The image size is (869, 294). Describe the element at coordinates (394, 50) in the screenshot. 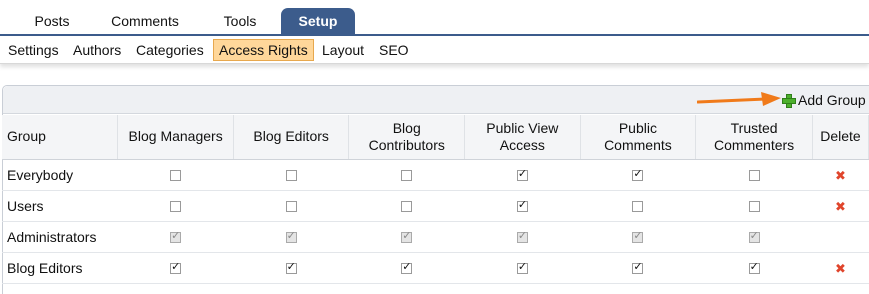

I see `subnav-seo: SEO` at that location.